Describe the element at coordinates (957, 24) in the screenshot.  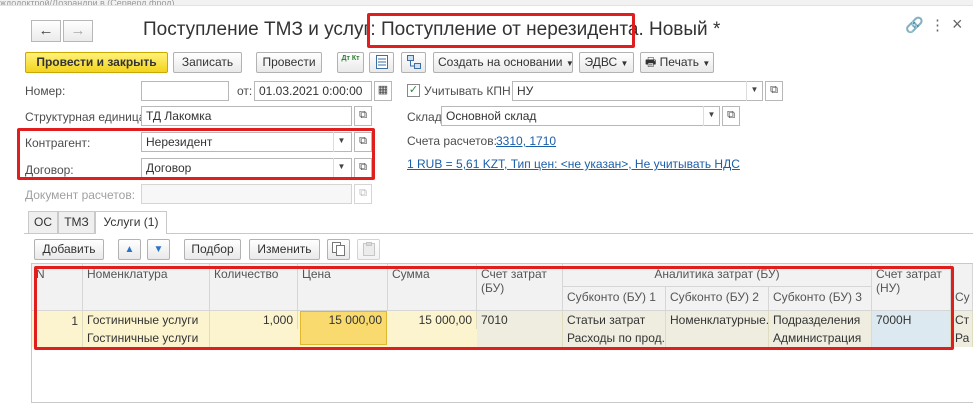
I see `close-icon: ×` at that location.